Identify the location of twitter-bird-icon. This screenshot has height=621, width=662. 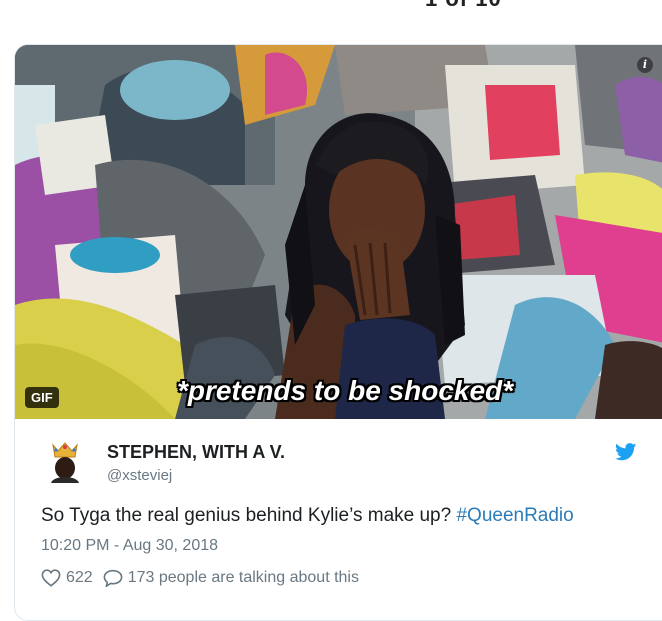
(626, 452).